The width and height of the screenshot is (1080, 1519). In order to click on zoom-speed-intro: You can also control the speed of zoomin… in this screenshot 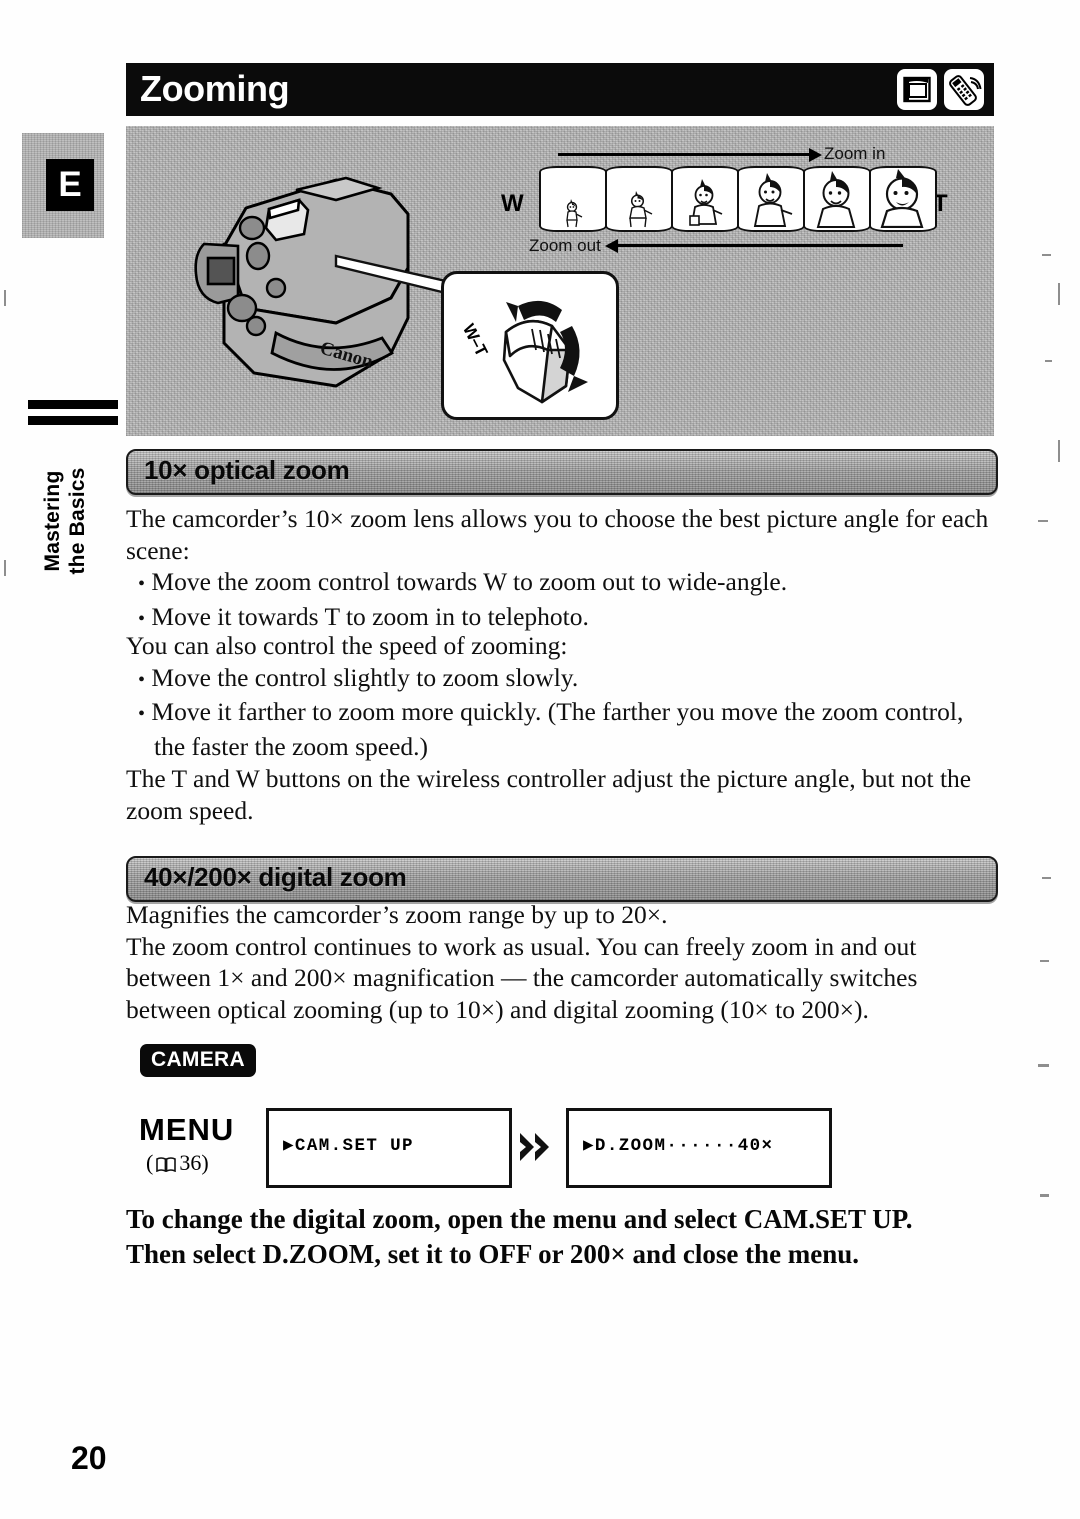, I will do `click(347, 645)`.